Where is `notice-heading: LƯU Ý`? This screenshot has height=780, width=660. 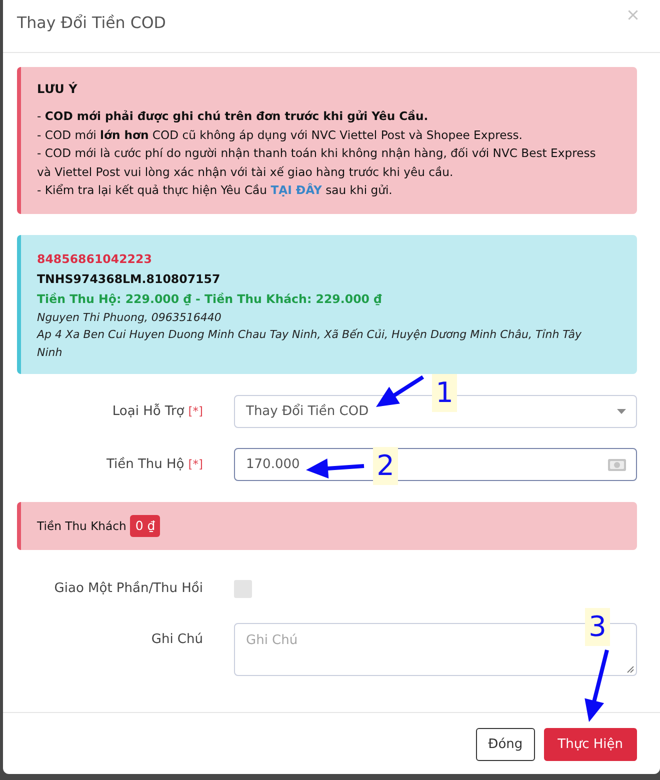 notice-heading: LƯU Ý is located at coordinates (57, 89).